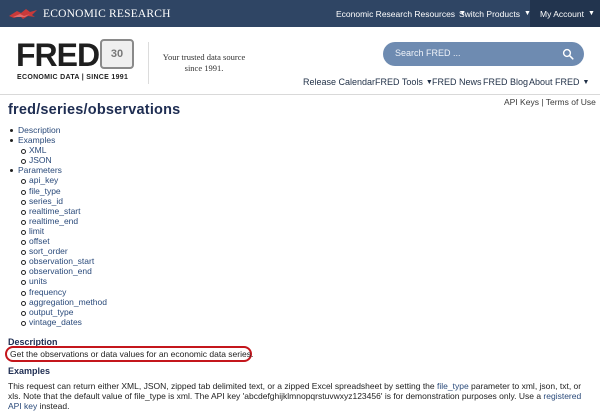 This screenshot has width=600, height=414. Describe the element at coordinates (521, 102) in the screenshot. I see `api-keys-link: API Keys` at that location.